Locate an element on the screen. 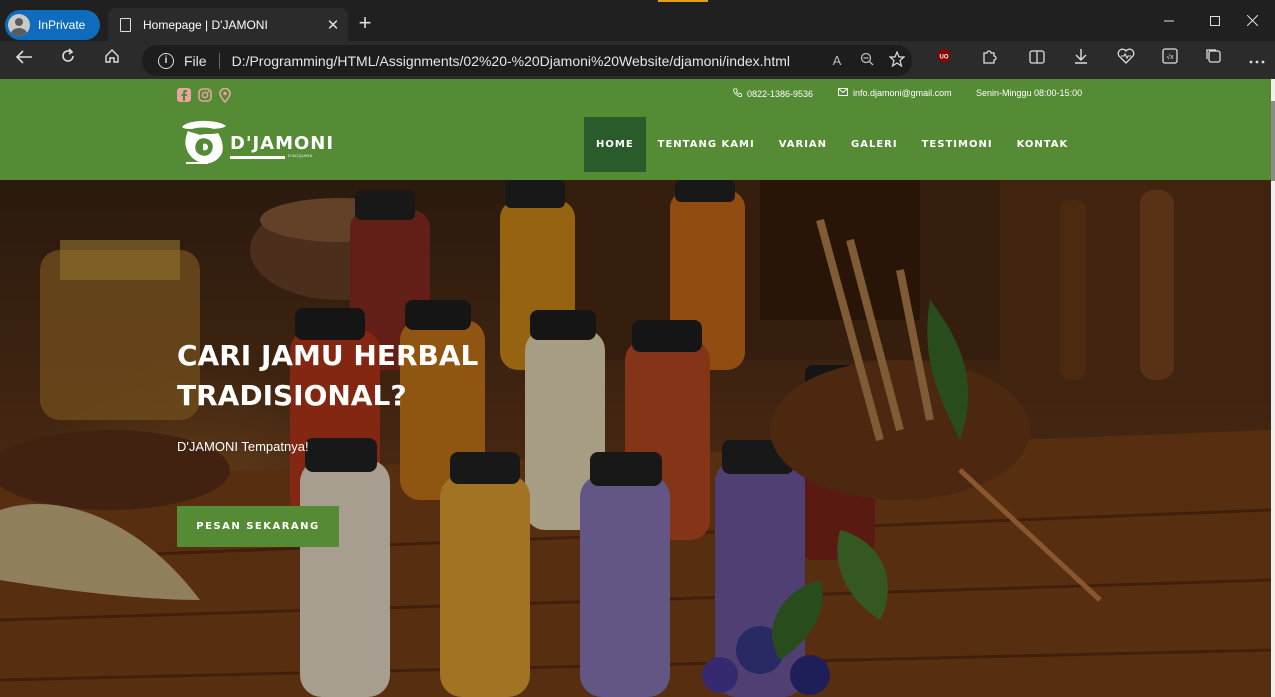 The width and height of the screenshot is (1275, 697). contact-phone: 0822-1386-9536 is located at coordinates (773, 93).